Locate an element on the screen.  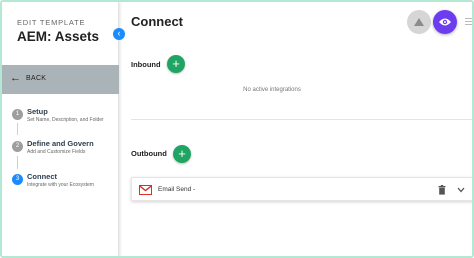
page-title: Connect is located at coordinates (157, 21).